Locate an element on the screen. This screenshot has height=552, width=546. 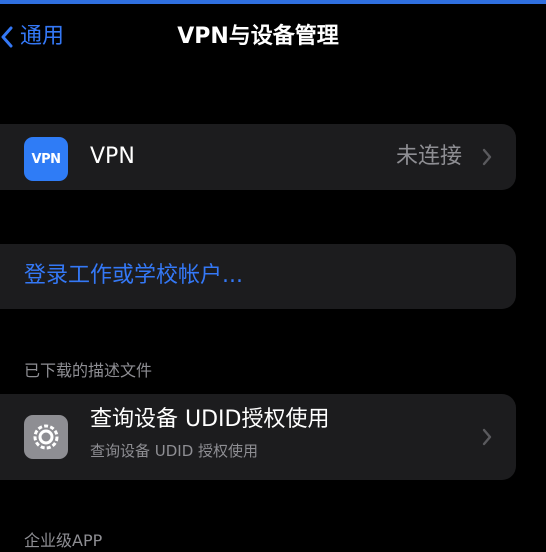
navigation-bar: 通用 VPN与设备管理 is located at coordinates (273, 38).